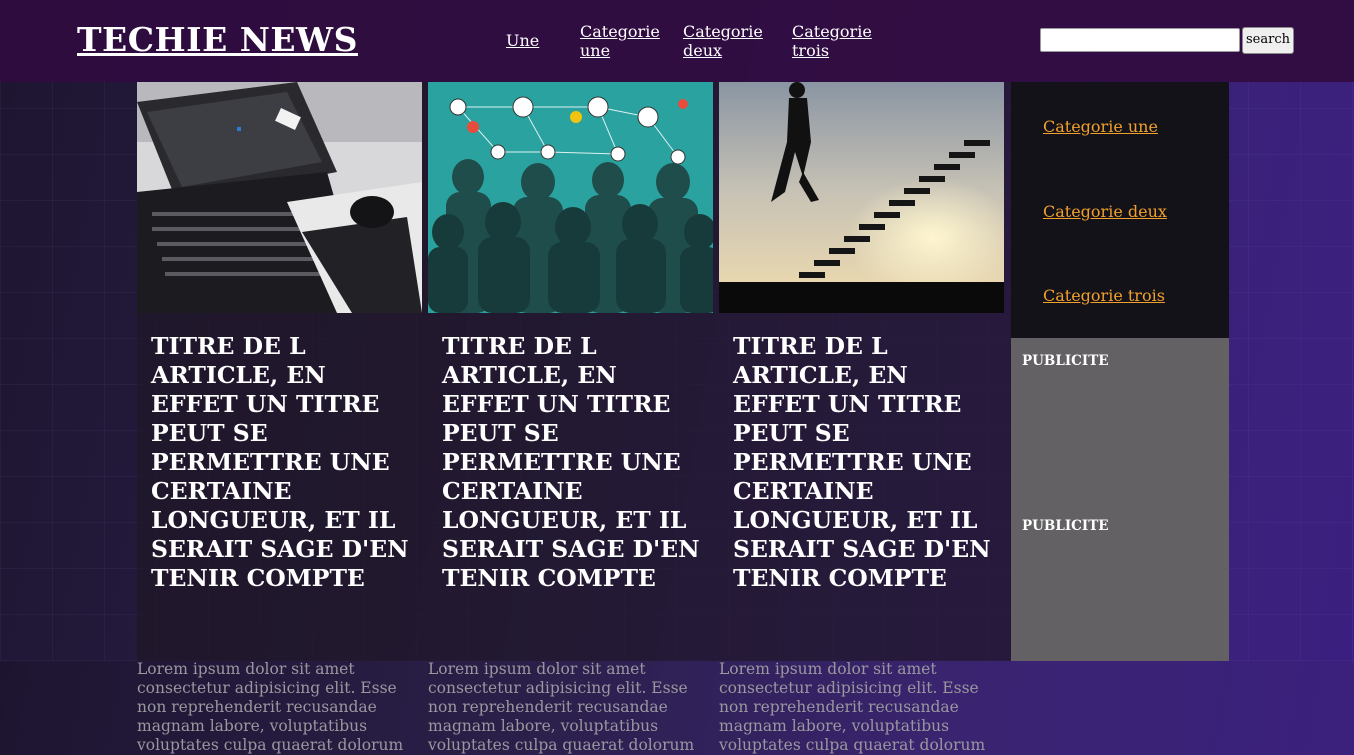 Image resolution: width=1354 pixels, height=755 pixels. Describe the element at coordinates (622, 41) in the screenshot. I see `nav-link-categorie-une: Categorie une` at that location.